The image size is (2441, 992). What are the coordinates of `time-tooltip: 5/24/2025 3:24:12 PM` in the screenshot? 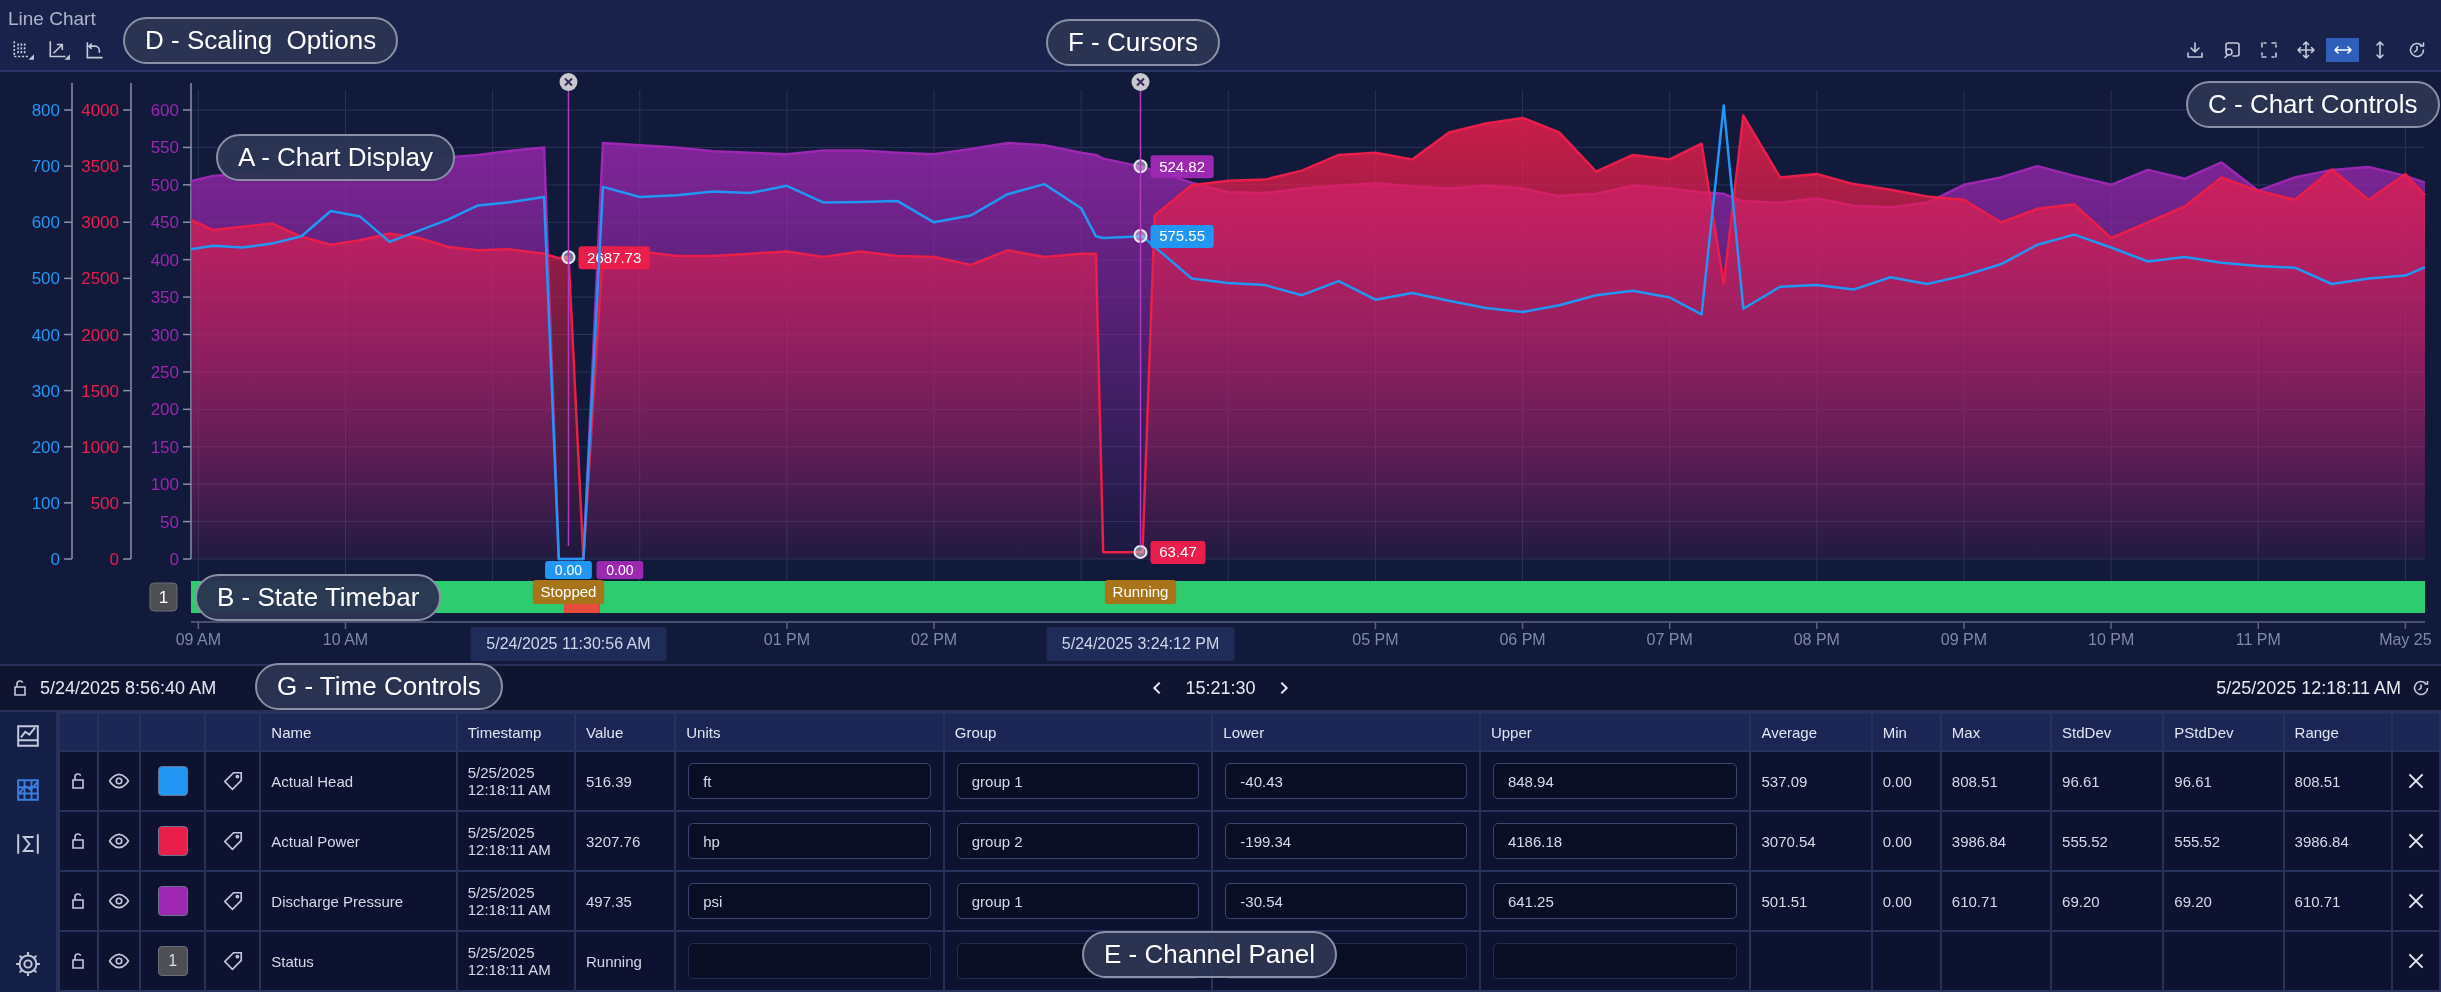 It's located at (1140, 644).